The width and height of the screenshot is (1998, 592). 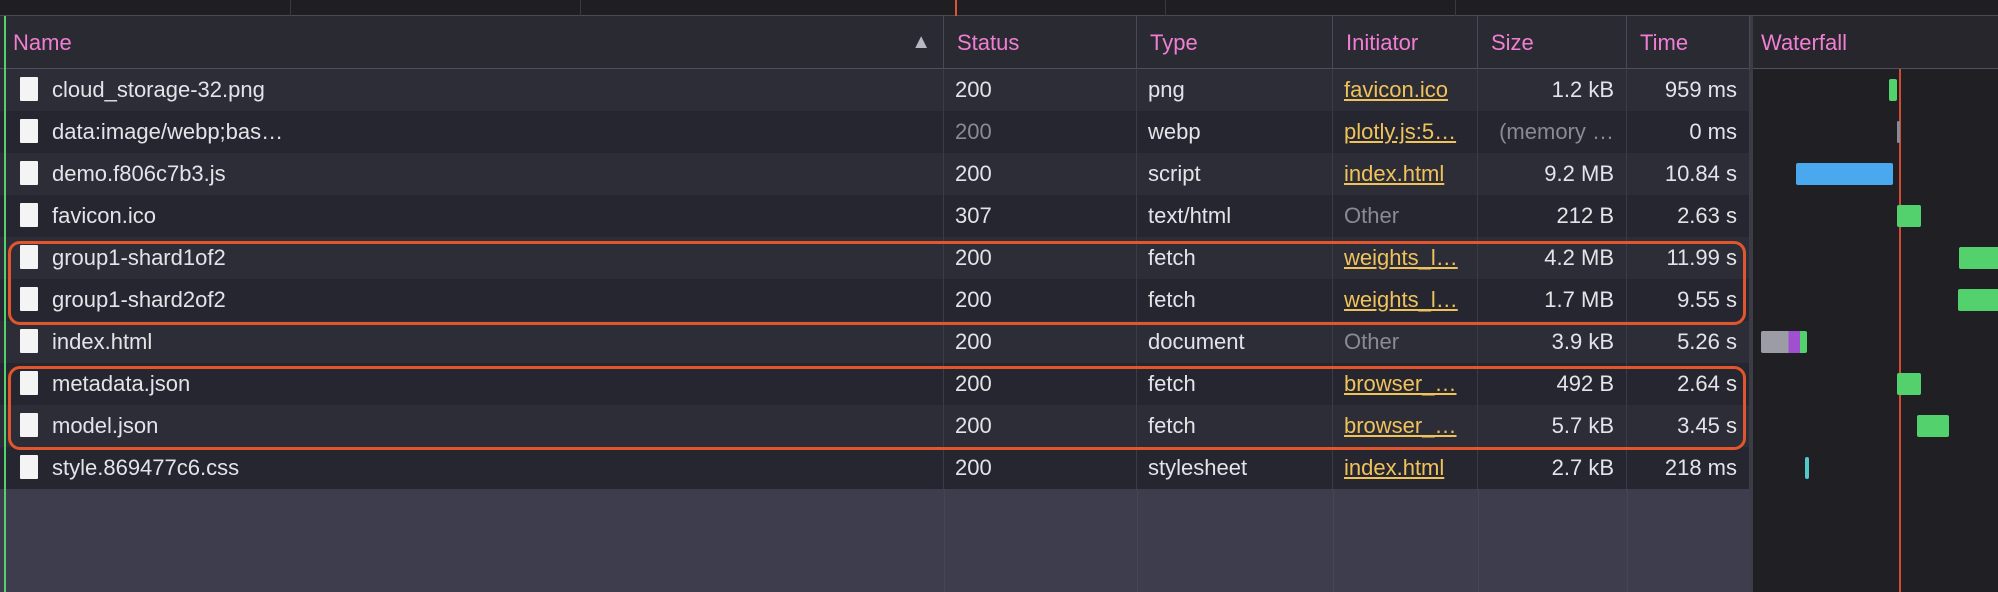 I want to click on cell-time: 11.99 s, so click(x=1688, y=258).